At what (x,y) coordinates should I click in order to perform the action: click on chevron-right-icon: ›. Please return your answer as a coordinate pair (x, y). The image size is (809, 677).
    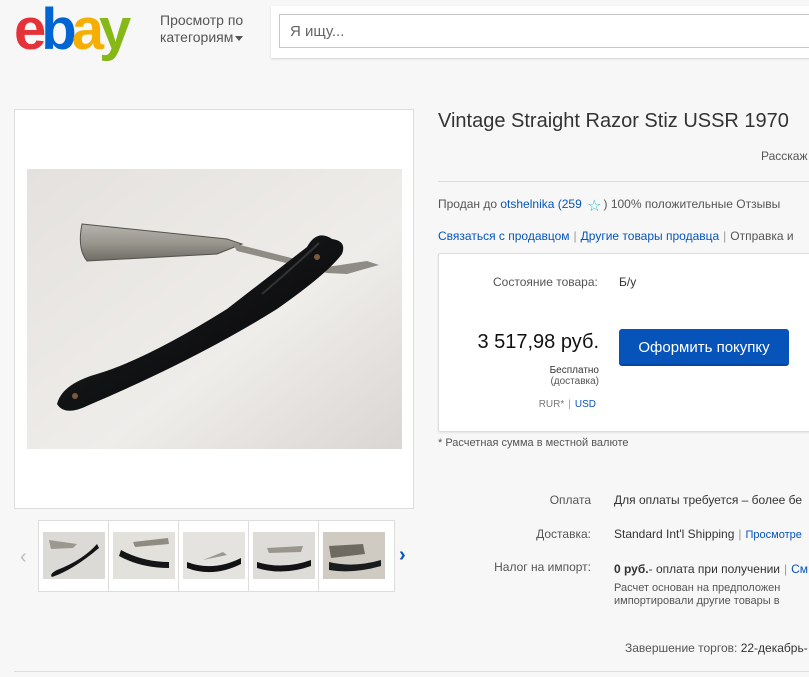
    Looking at the image, I should click on (402, 555).